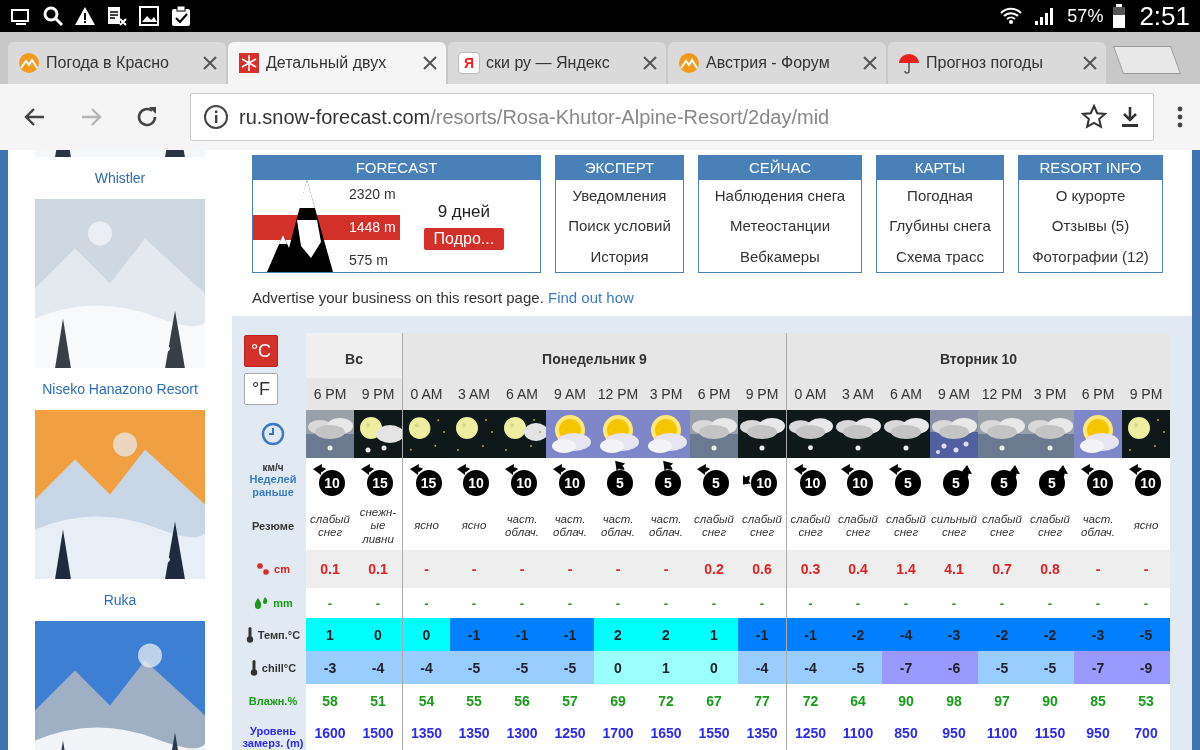  What do you see at coordinates (630, 116) in the screenshot?
I see `url-path: /resorts/Rosa-Khutor-Alpine-Resort/2day/mid` at bounding box center [630, 116].